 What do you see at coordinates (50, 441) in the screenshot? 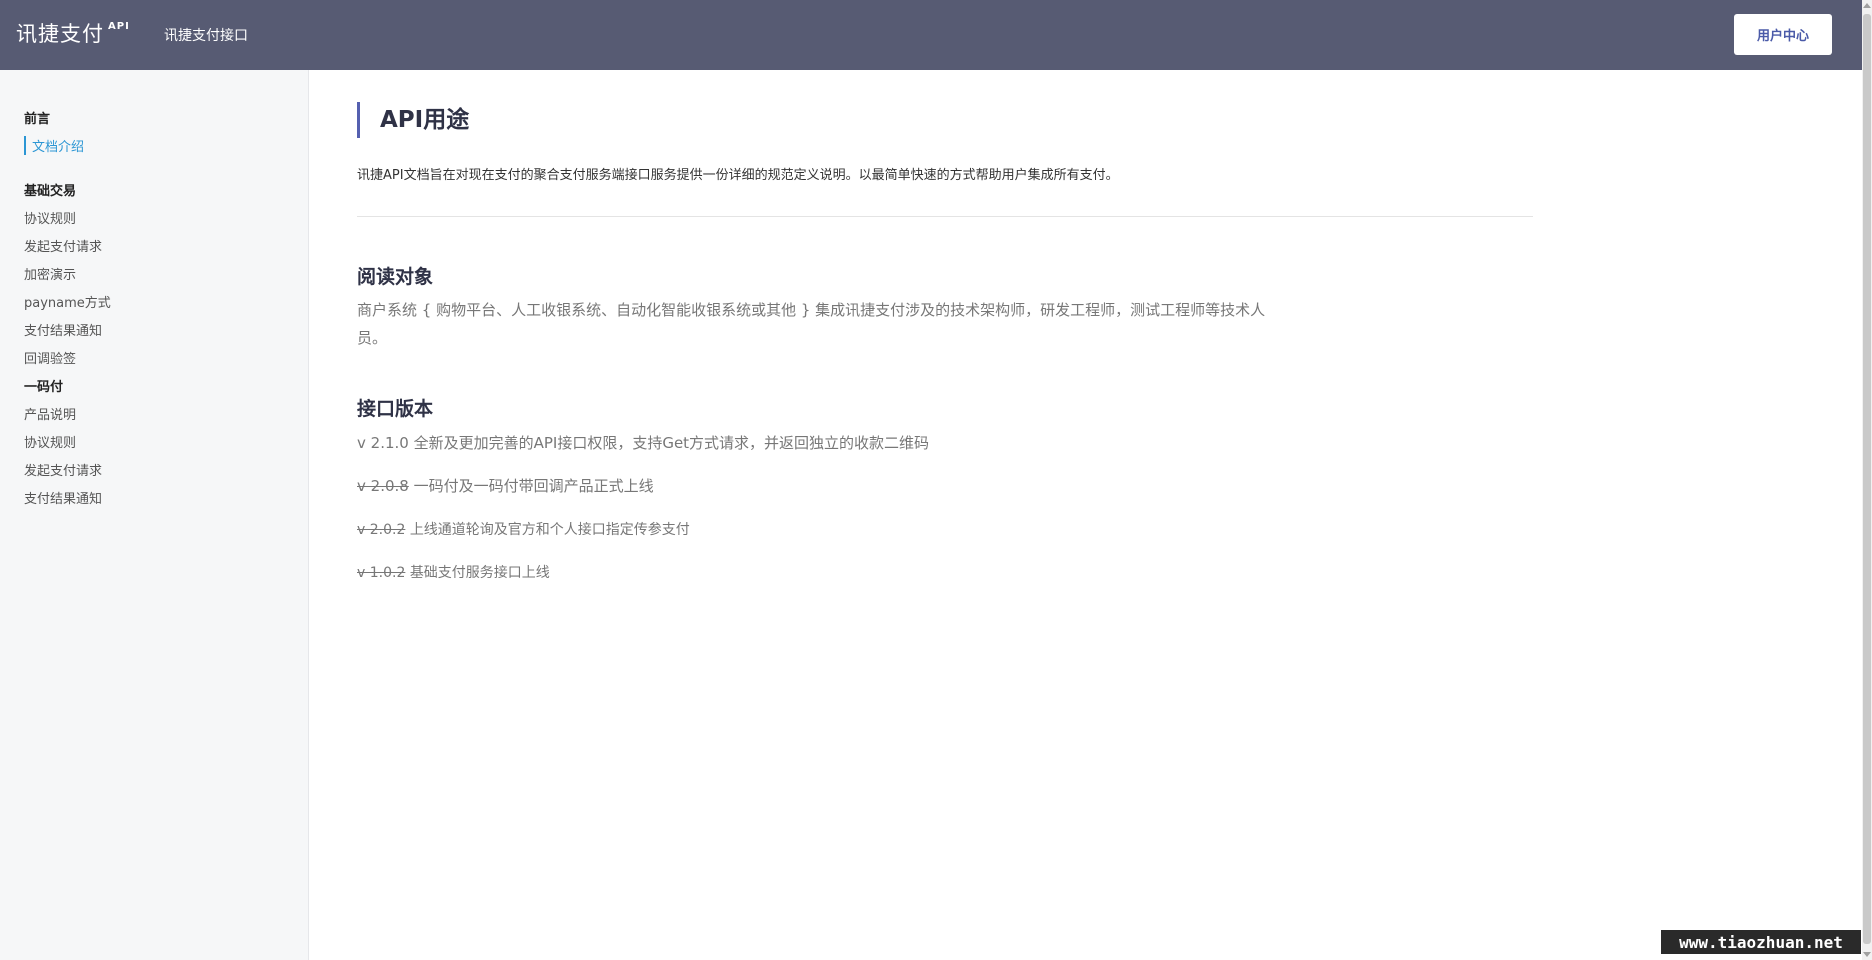
I see `sidebar-item-protocol-rules-2: 协议规则` at bounding box center [50, 441].